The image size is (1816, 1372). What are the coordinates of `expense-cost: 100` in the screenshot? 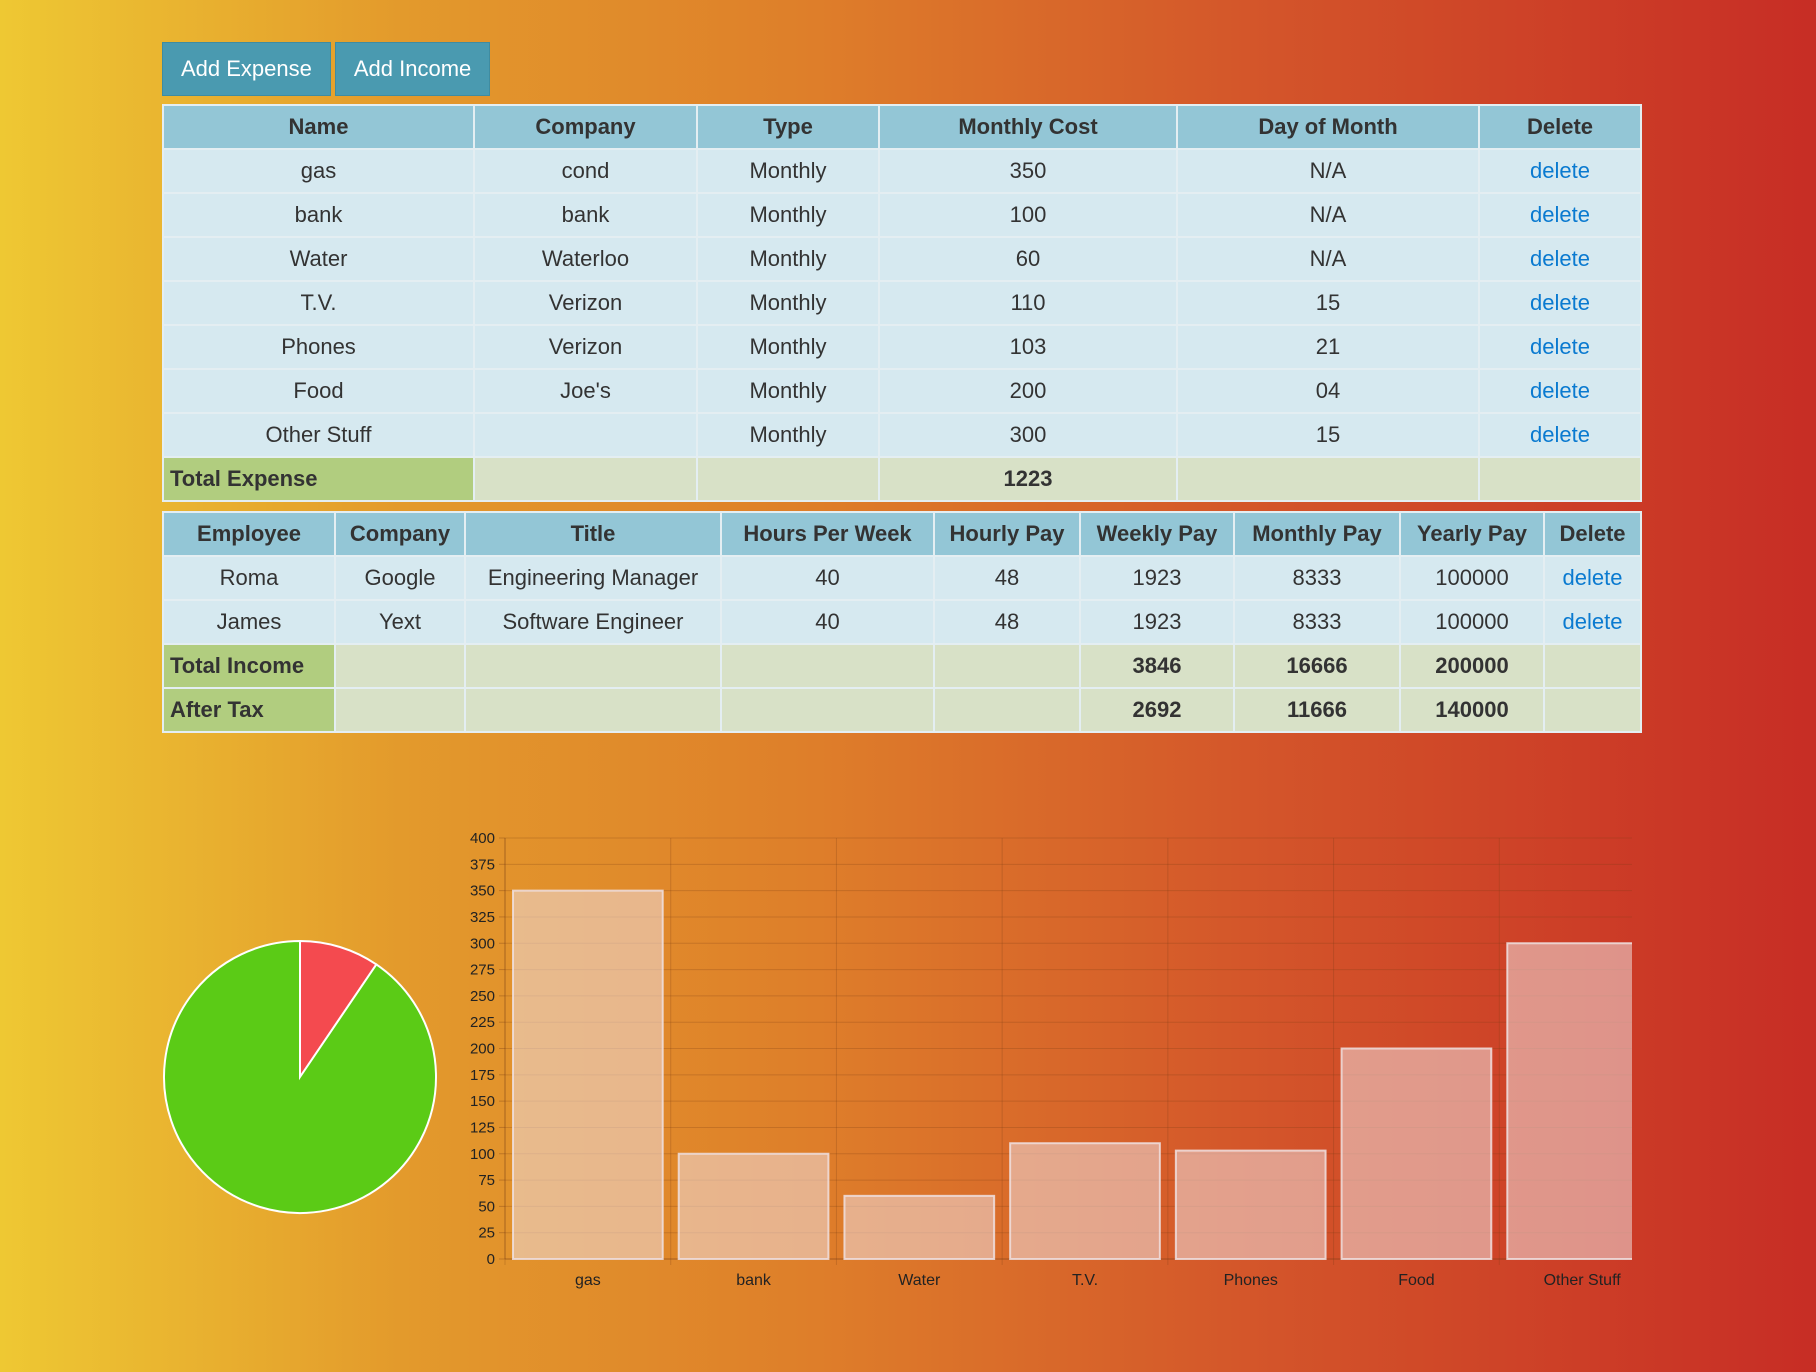 It's located at (1028, 215).